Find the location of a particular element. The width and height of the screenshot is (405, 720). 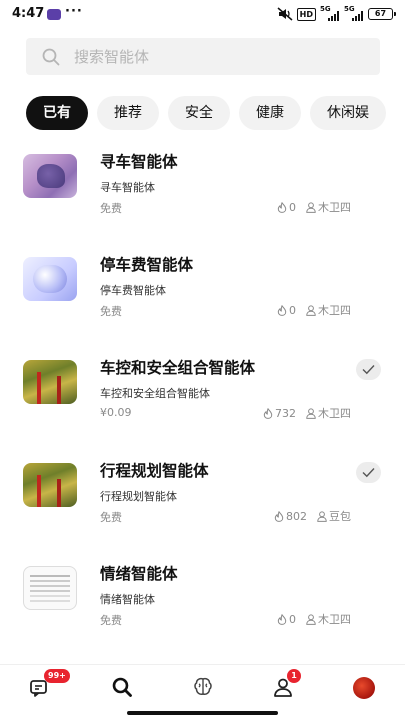

avatar is located at coordinates (364, 688).